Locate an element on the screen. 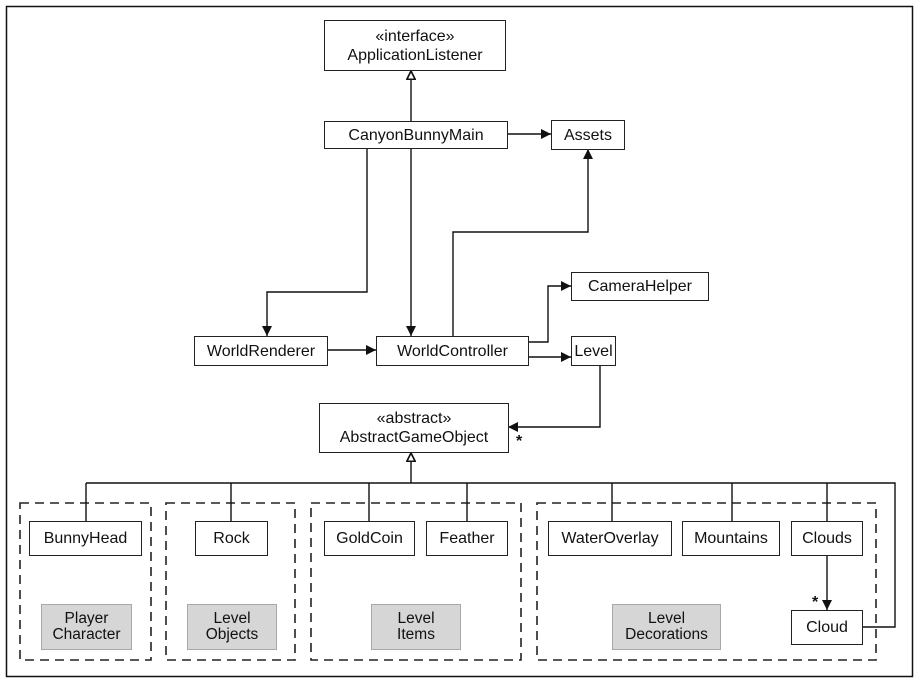 The width and height of the screenshot is (921, 683). class-level: Level is located at coordinates (593, 351).